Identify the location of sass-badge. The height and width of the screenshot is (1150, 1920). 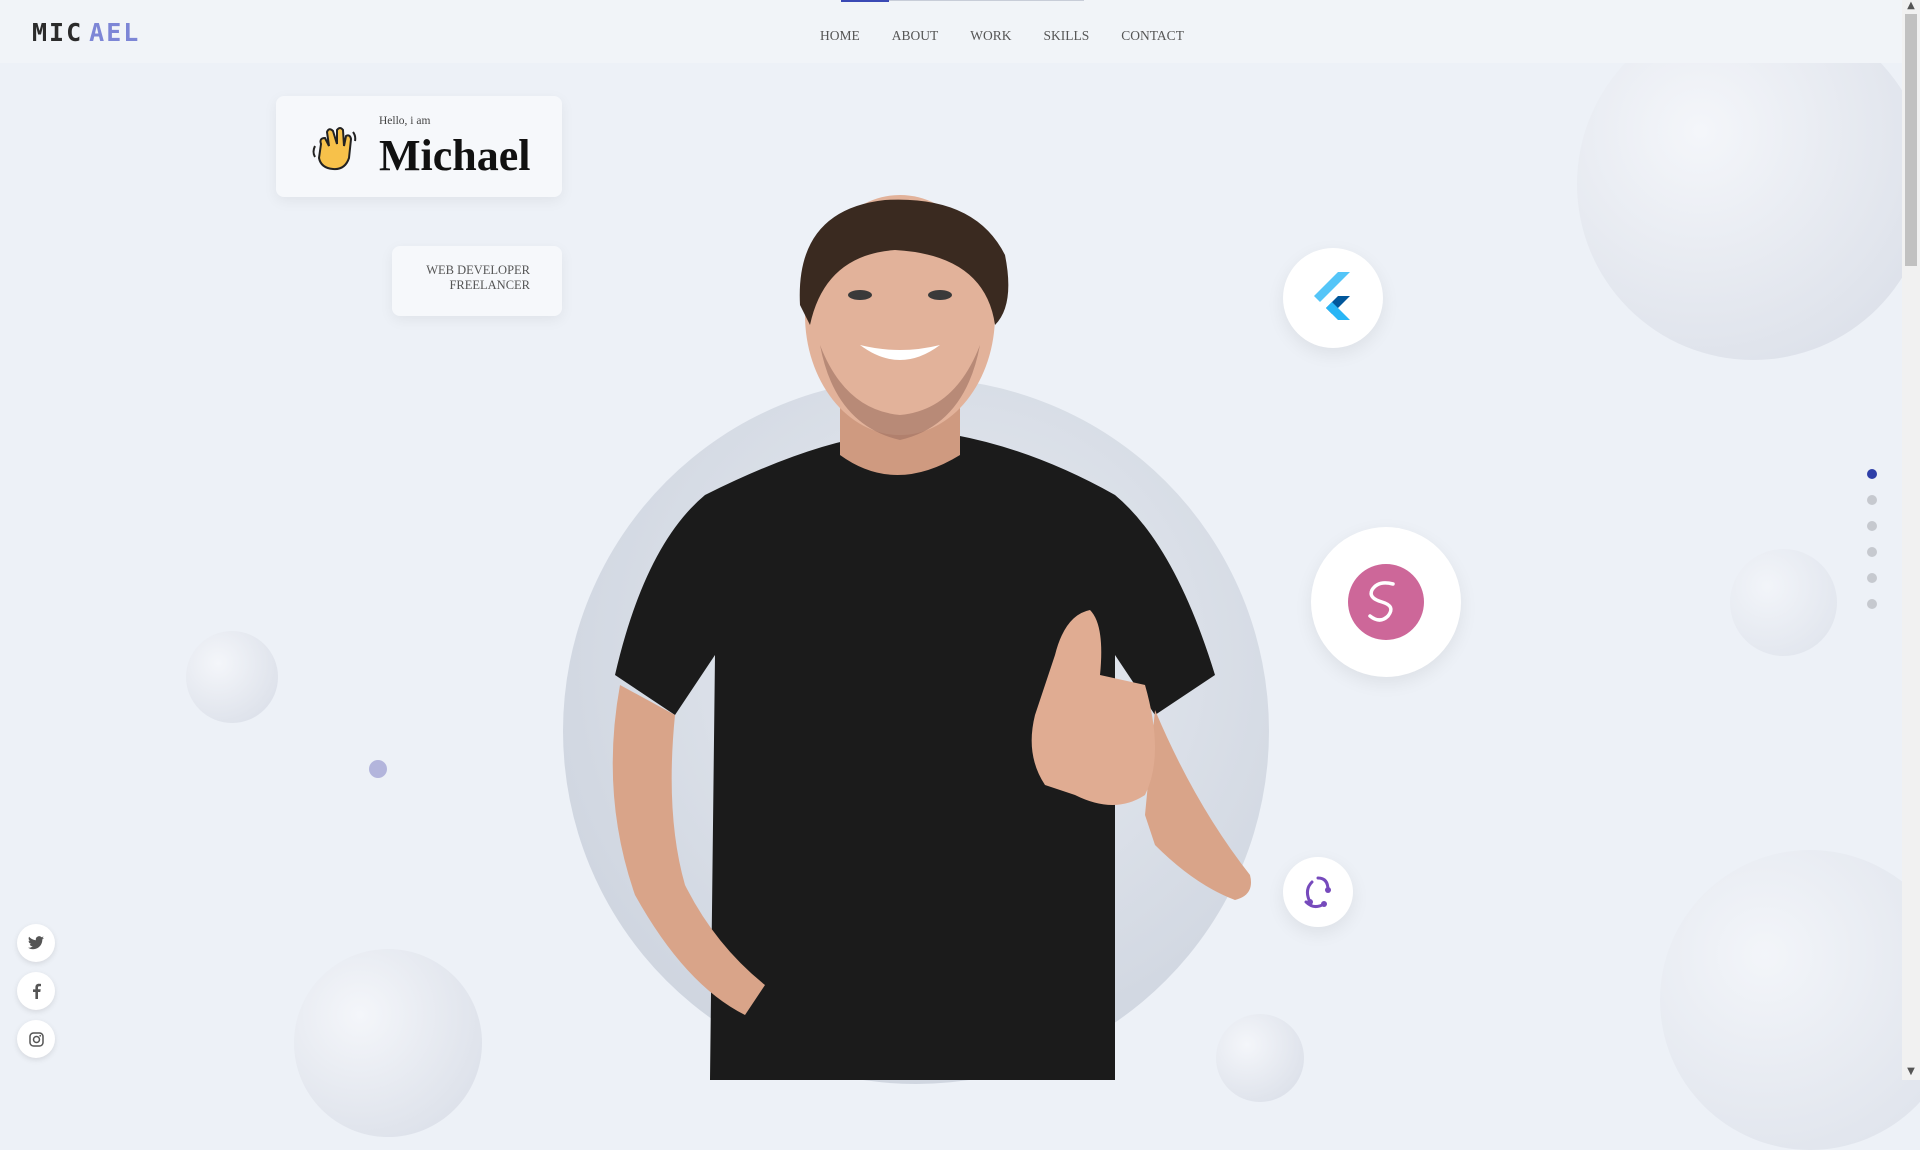
(1386, 602).